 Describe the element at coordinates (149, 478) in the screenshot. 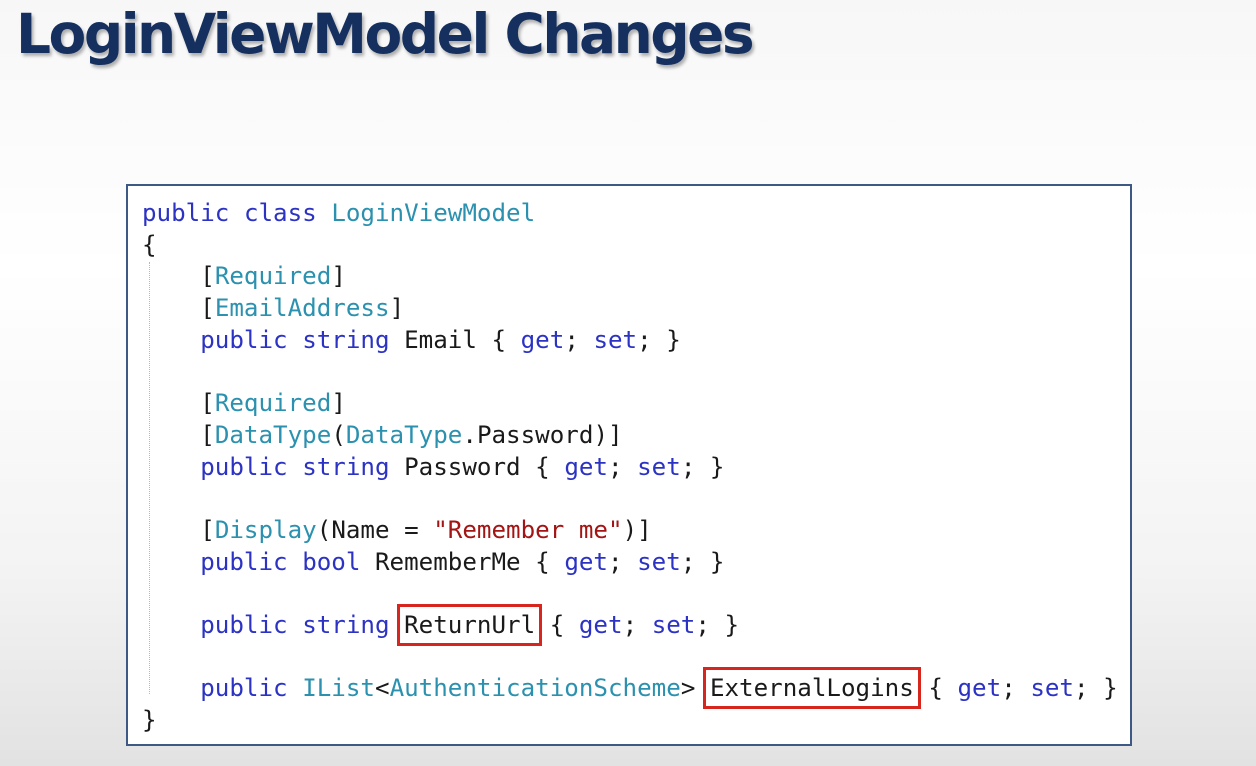

I see `indent-guide` at that location.